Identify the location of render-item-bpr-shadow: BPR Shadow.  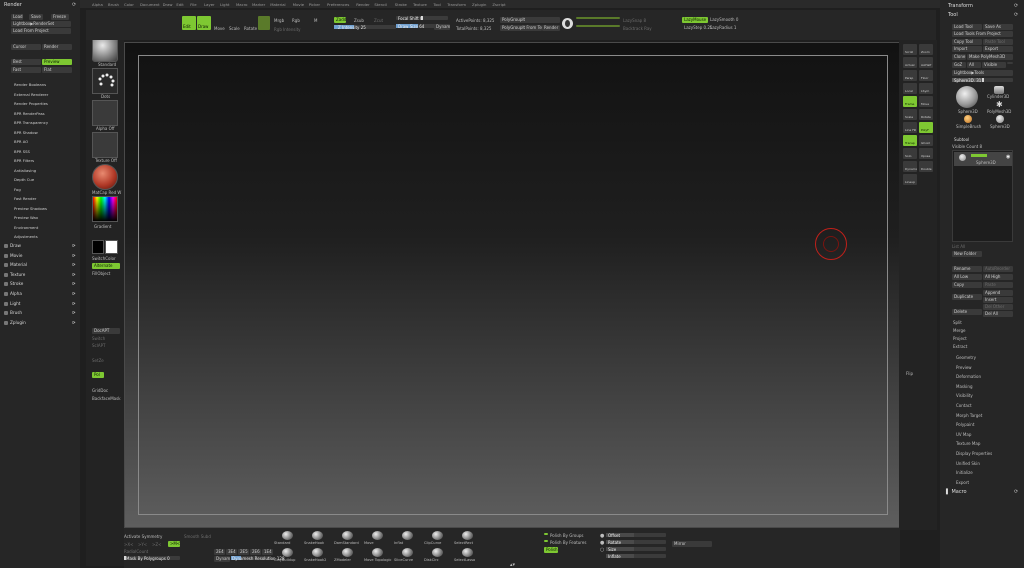
(26, 132).